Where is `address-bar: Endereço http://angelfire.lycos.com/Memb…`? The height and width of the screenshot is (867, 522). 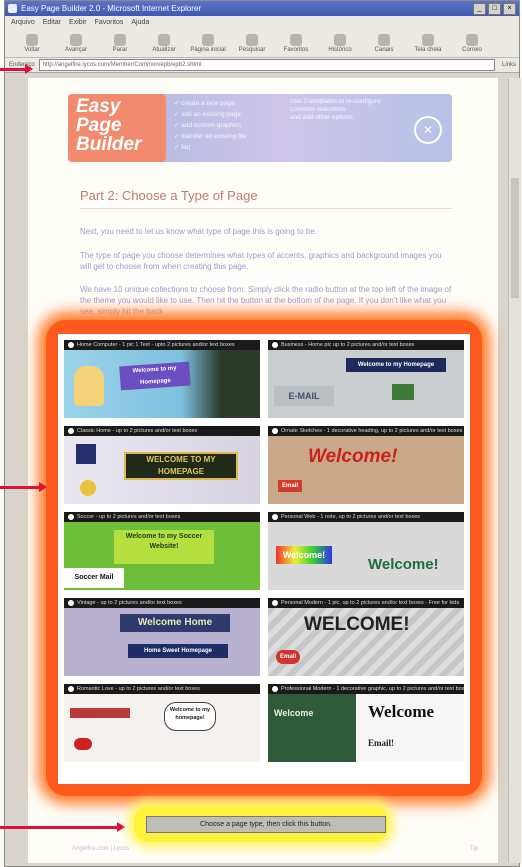 address-bar: Endereço http://angelfire.lycos.com/Memb… is located at coordinates (262, 65).